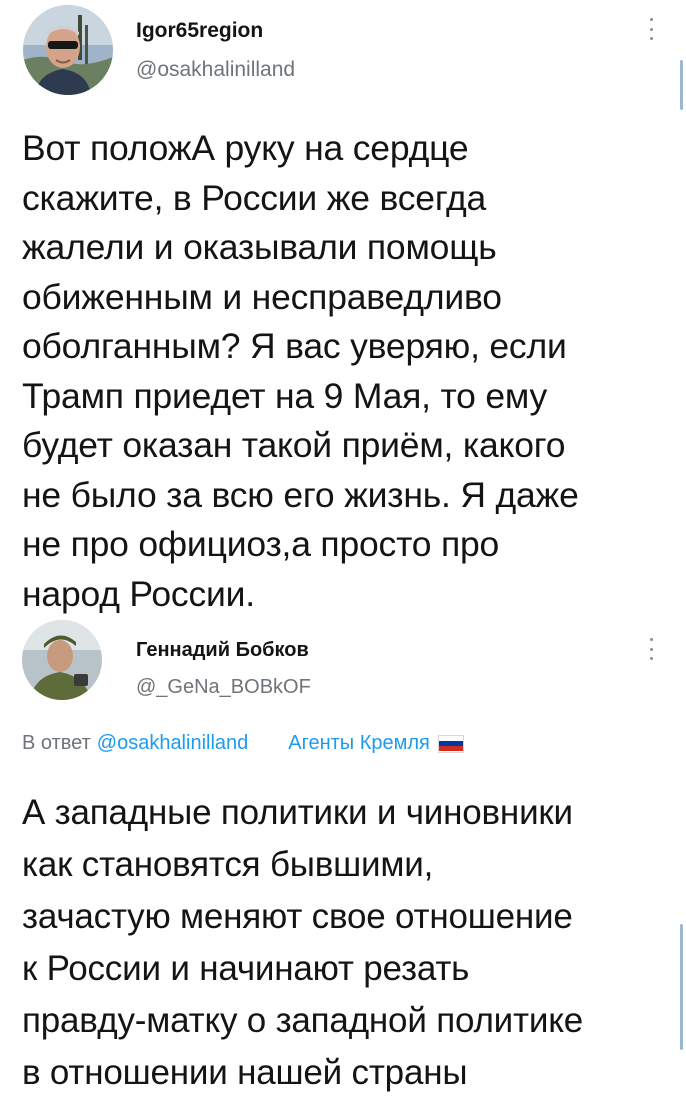 Image resolution: width=686 pixels, height=1099 pixels. I want to click on tweet-1-handle: @osakhalinilland, so click(215, 70).